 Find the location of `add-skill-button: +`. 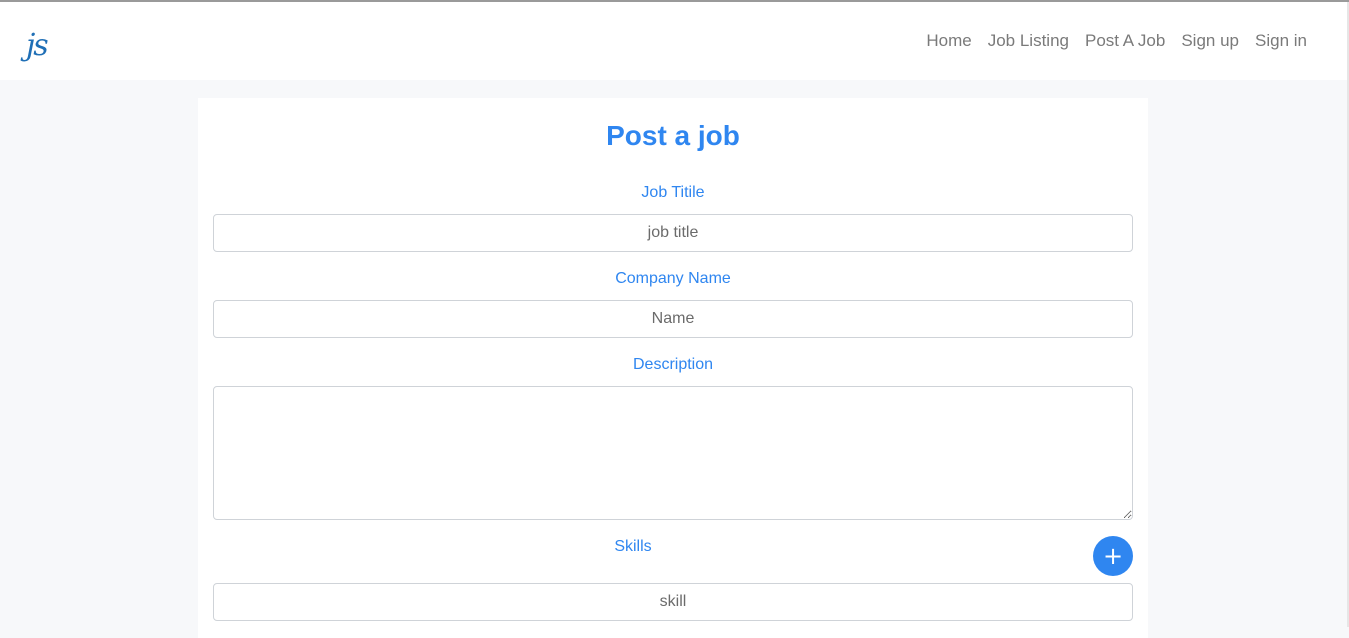

add-skill-button: + is located at coordinates (1113, 556).